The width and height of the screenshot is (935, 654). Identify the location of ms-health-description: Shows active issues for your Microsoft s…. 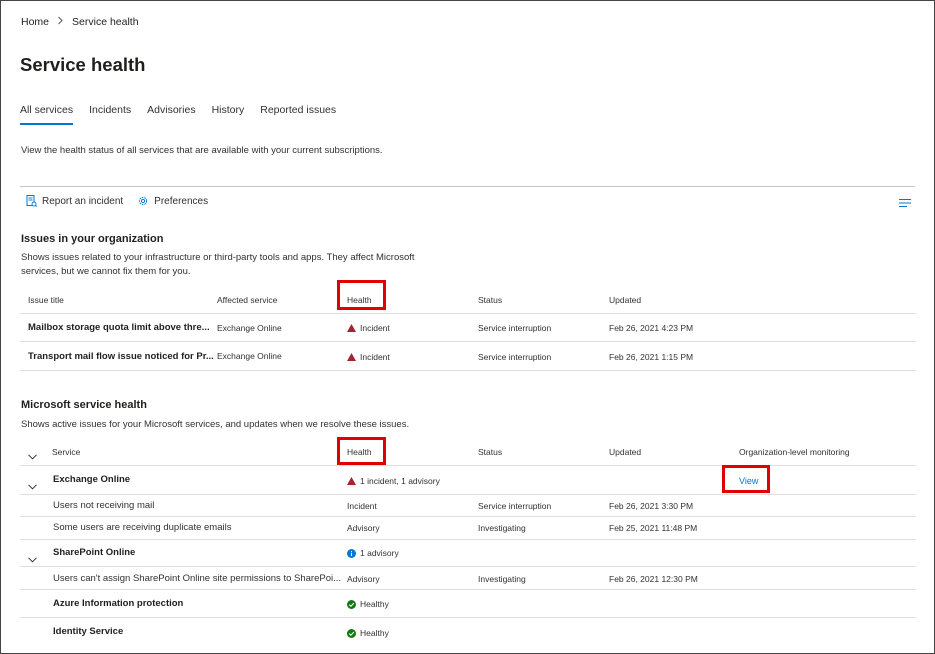
(215, 424).